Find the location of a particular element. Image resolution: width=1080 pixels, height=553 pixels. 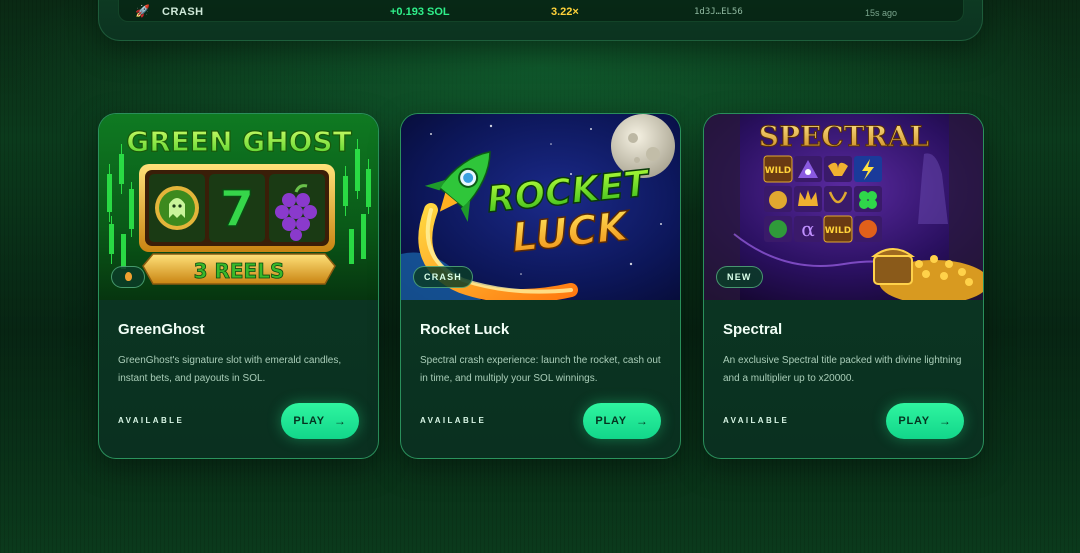

card-title: Spectral is located at coordinates (753, 329).